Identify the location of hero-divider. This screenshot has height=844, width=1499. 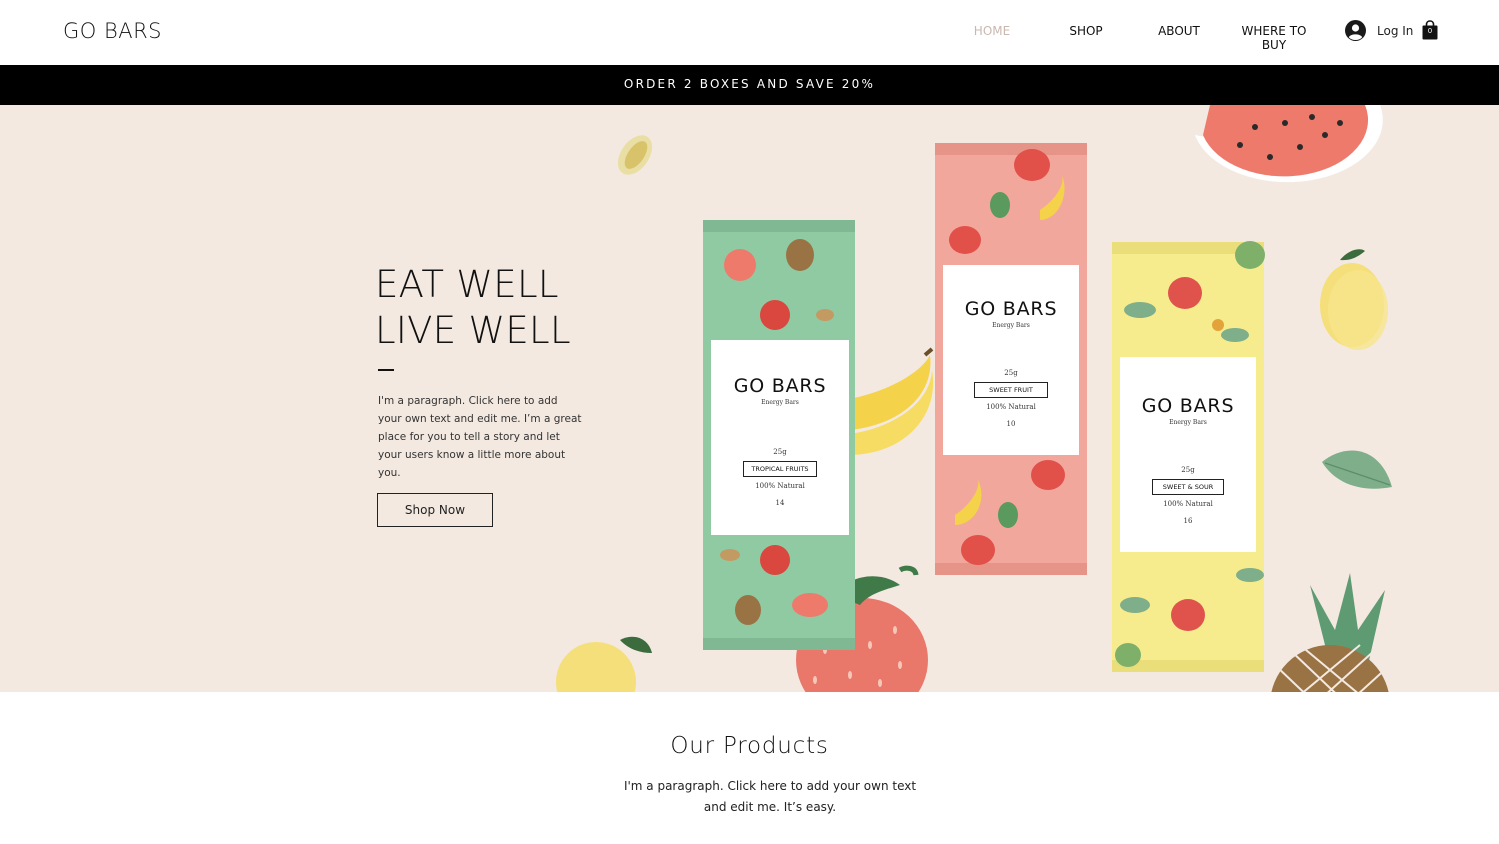
(386, 370).